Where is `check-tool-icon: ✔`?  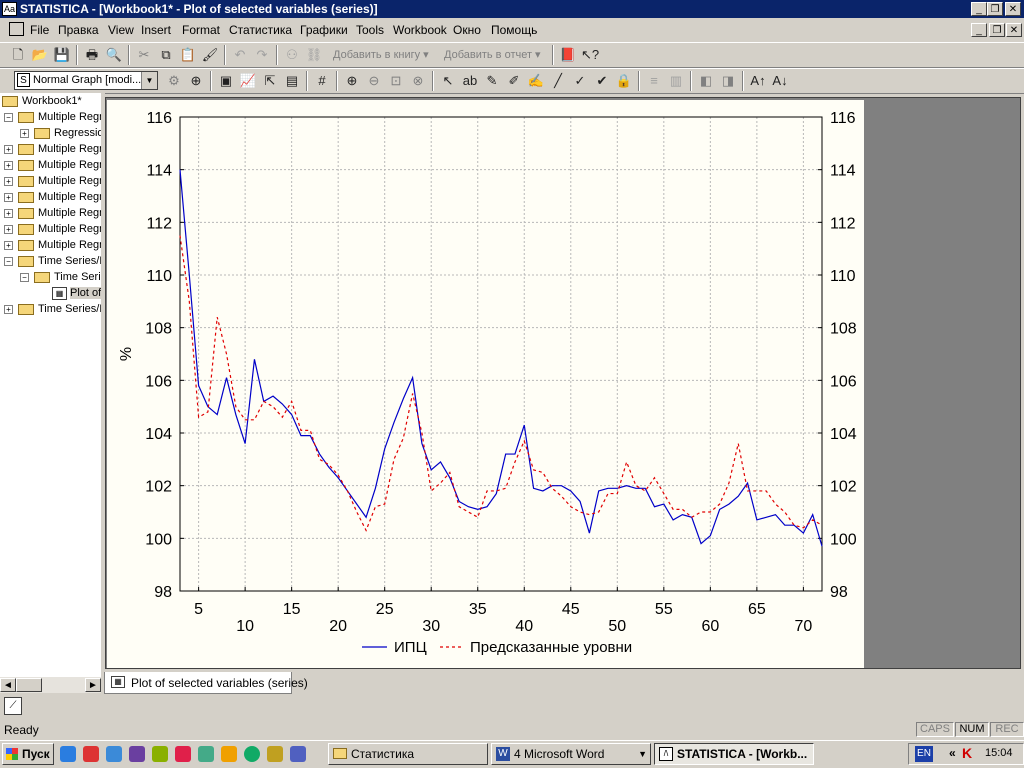
check-tool-icon: ✔ is located at coordinates (602, 81).